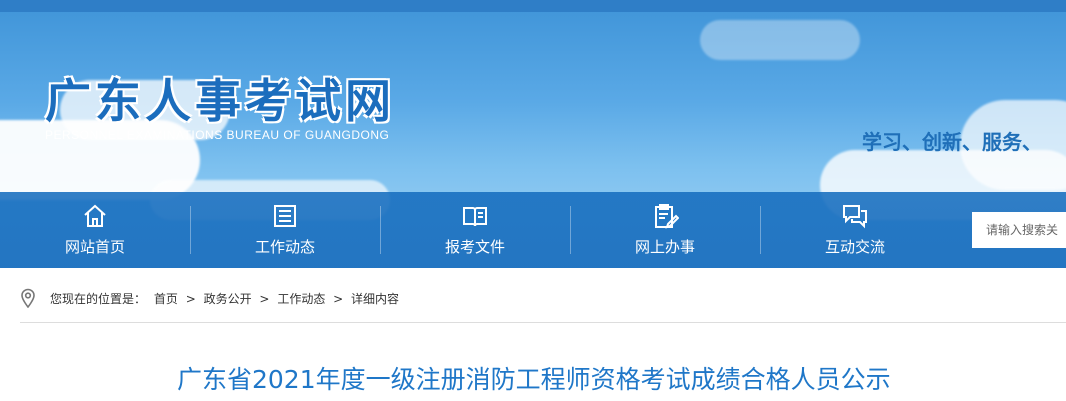 This screenshot has height=401, width=1066. What do you see at coordinates (220, 98) in the screenshot?
I see `site-logo-title: 广东人事考试网` at bounding box center [220, 98].